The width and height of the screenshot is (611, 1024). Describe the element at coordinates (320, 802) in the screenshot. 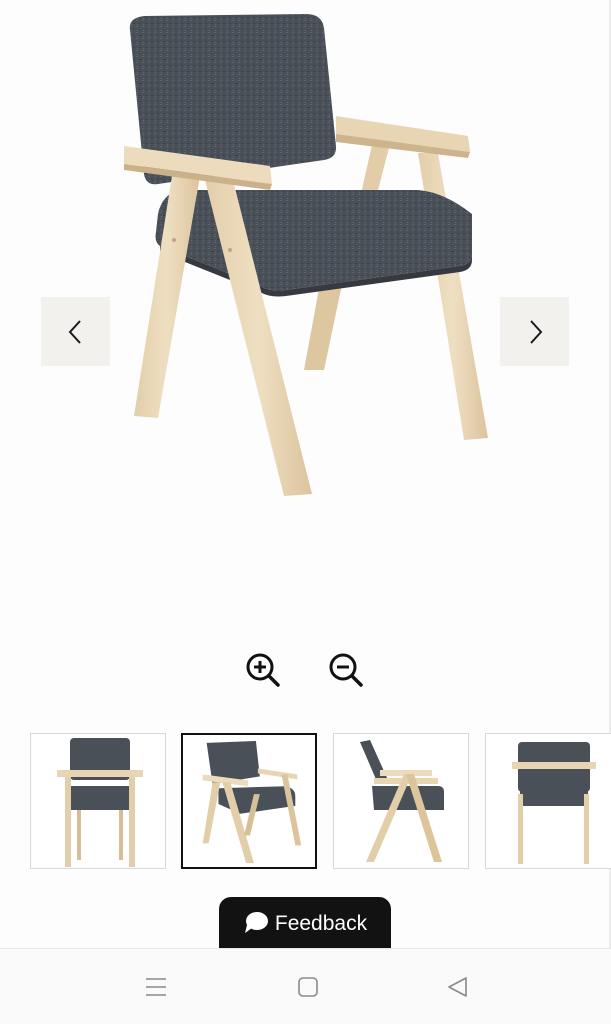

I see `thumbnail-strip` at that location.